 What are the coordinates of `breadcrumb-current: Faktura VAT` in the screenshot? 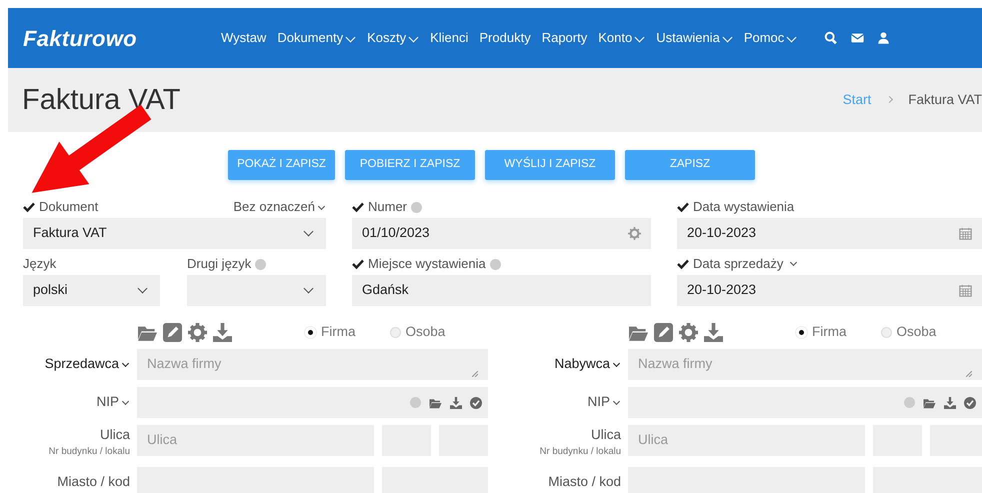 It's located at (945, 99).